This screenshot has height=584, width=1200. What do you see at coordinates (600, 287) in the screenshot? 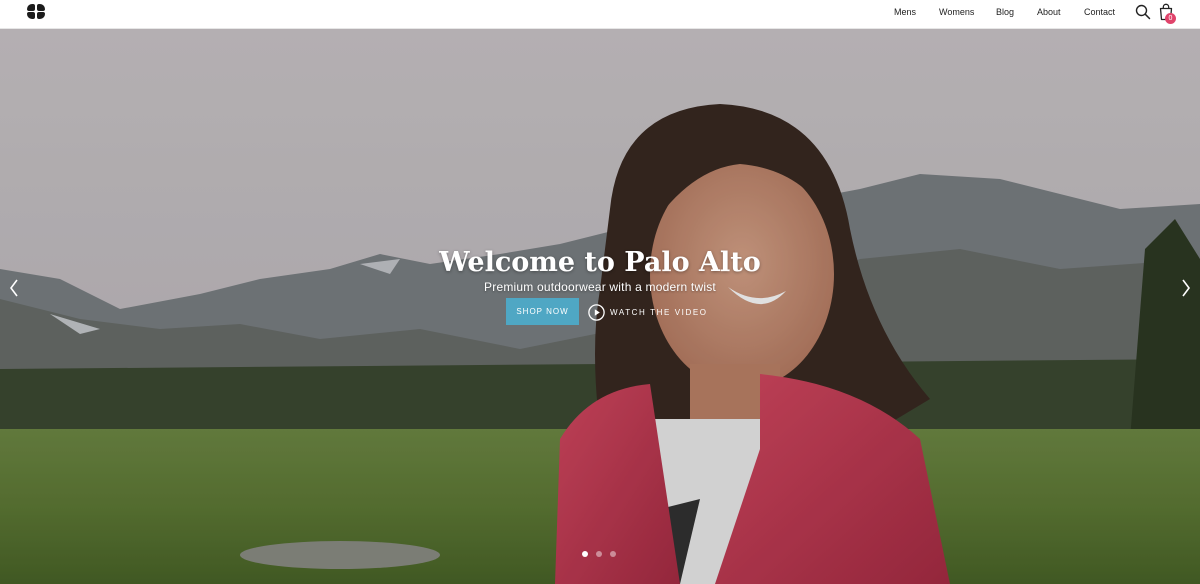
I see `hero-subtitle: Premium outdoorwear with a modern twist` at bounding box center [600, 287].